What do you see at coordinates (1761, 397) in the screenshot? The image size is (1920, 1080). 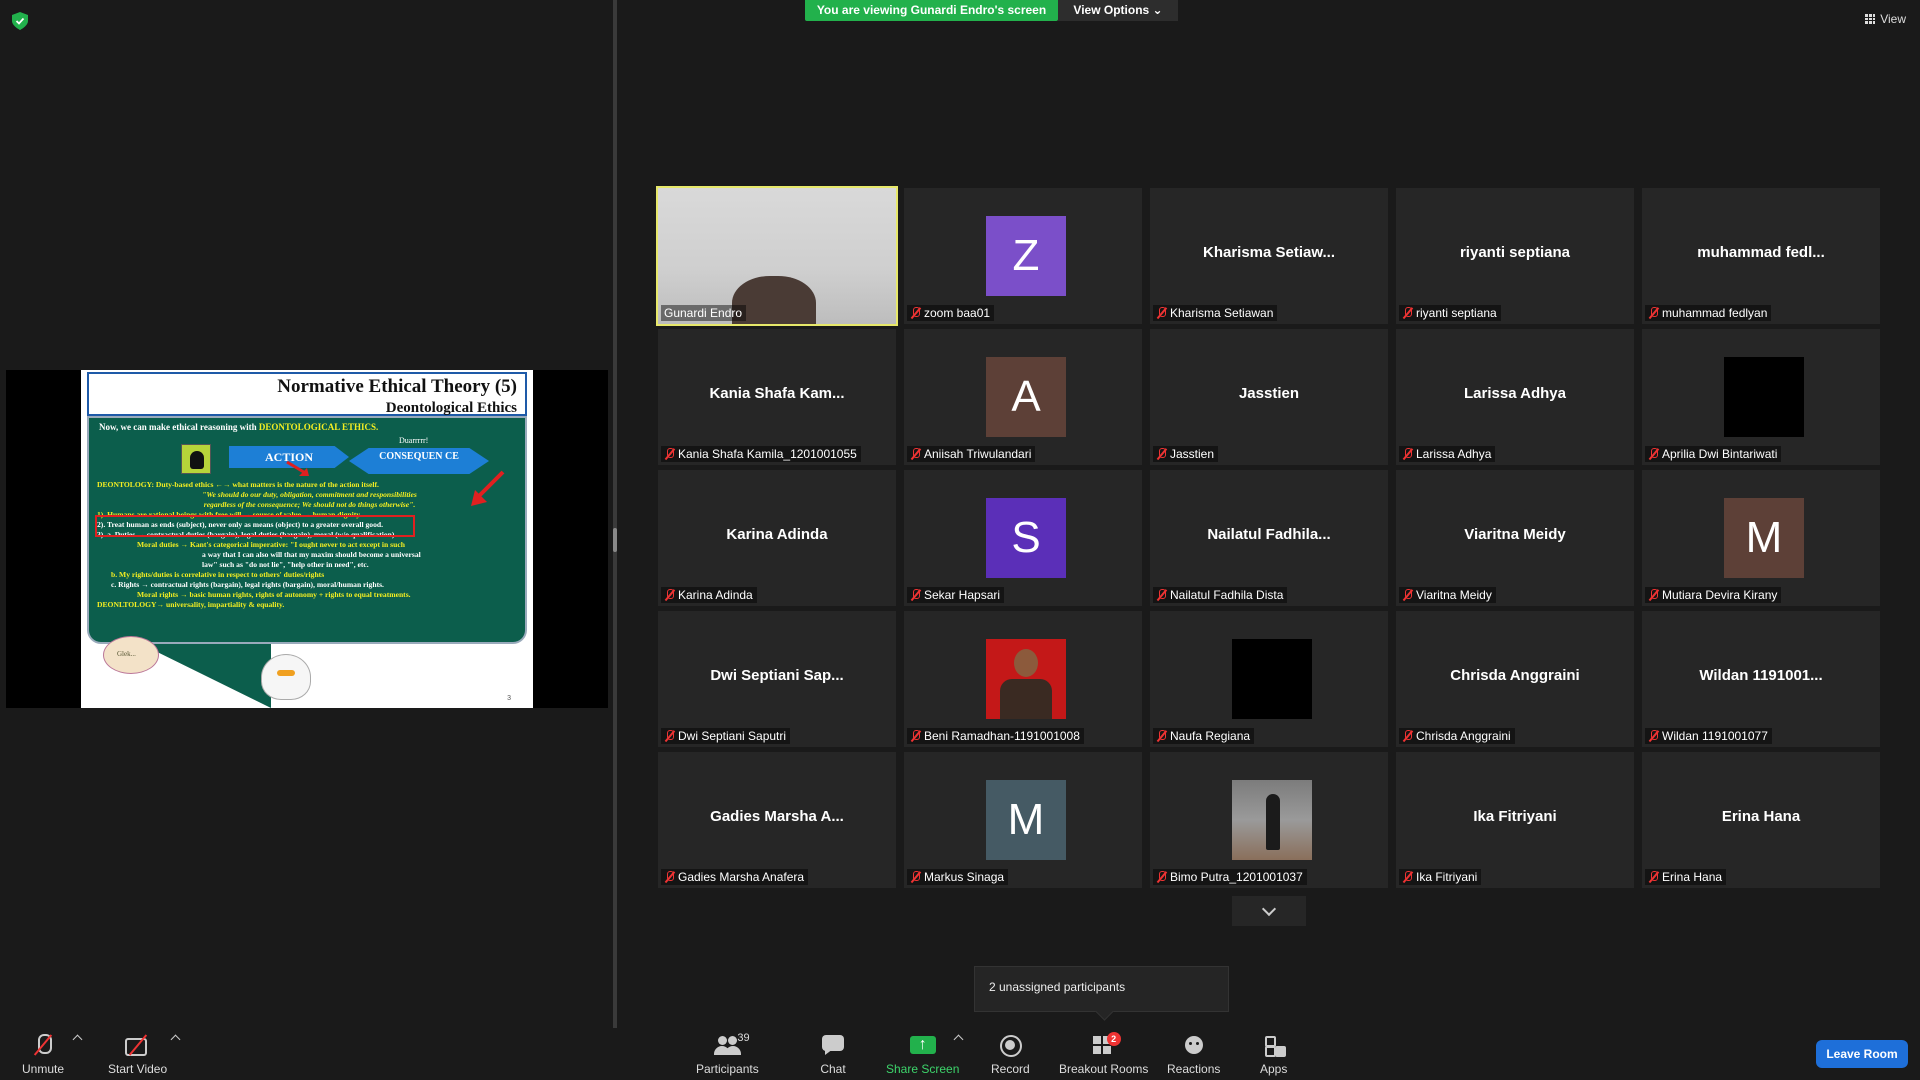 I see `participant-tile: Aprilia Dwi Bintariwati` at bounding box center [1761, 397].